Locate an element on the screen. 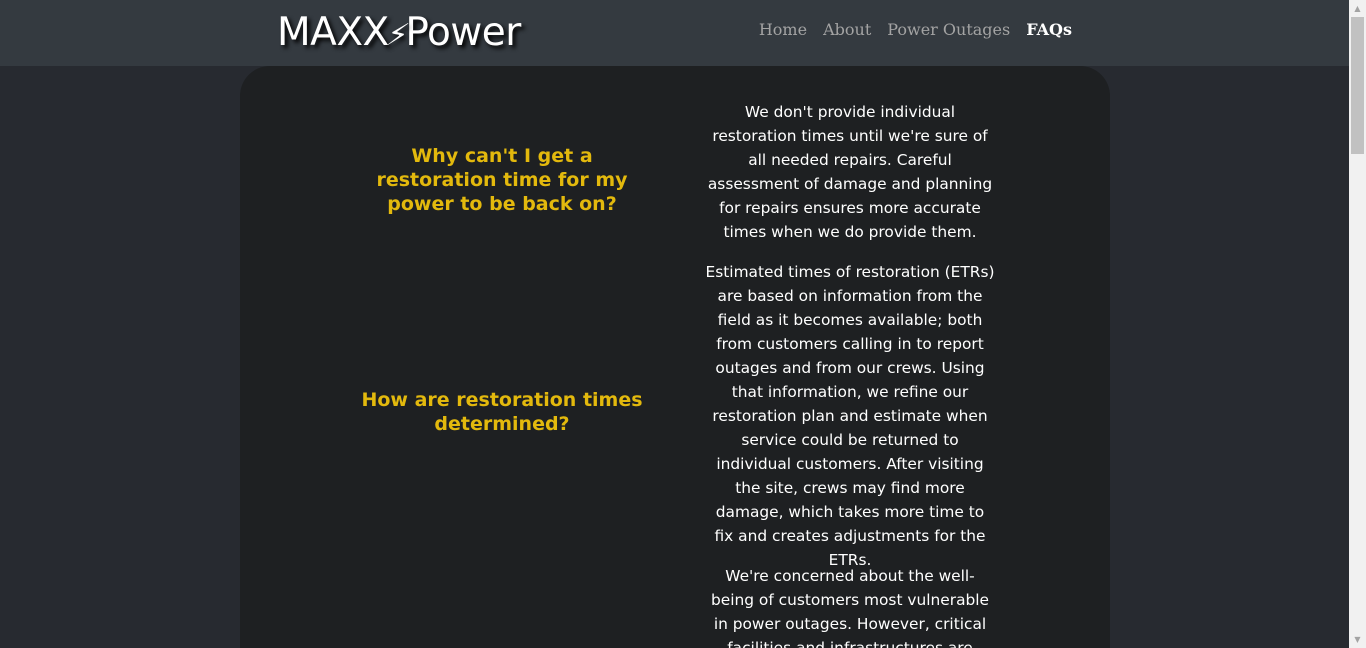 The width and height of the screenshot is (1366, 648). main-nav: Home About Power Outages FAQs is located at coordinates (915, 29).